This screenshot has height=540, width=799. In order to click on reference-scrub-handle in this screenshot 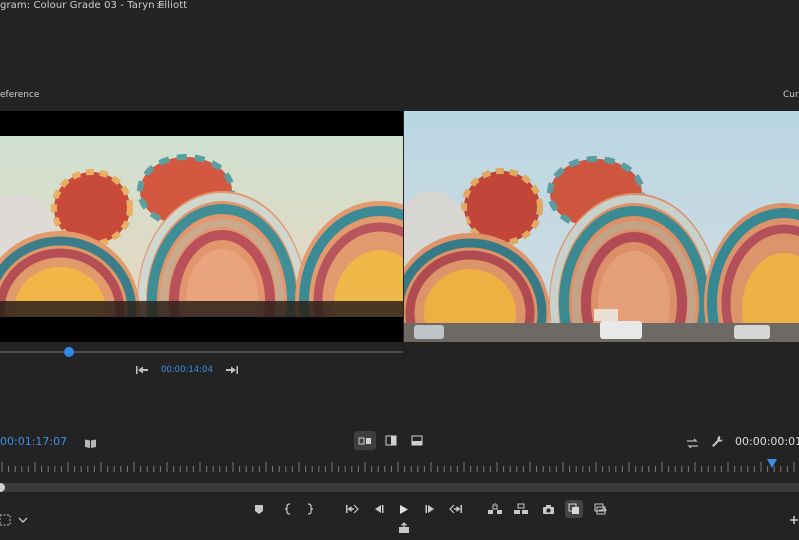, I will do `click(68, 352)`.